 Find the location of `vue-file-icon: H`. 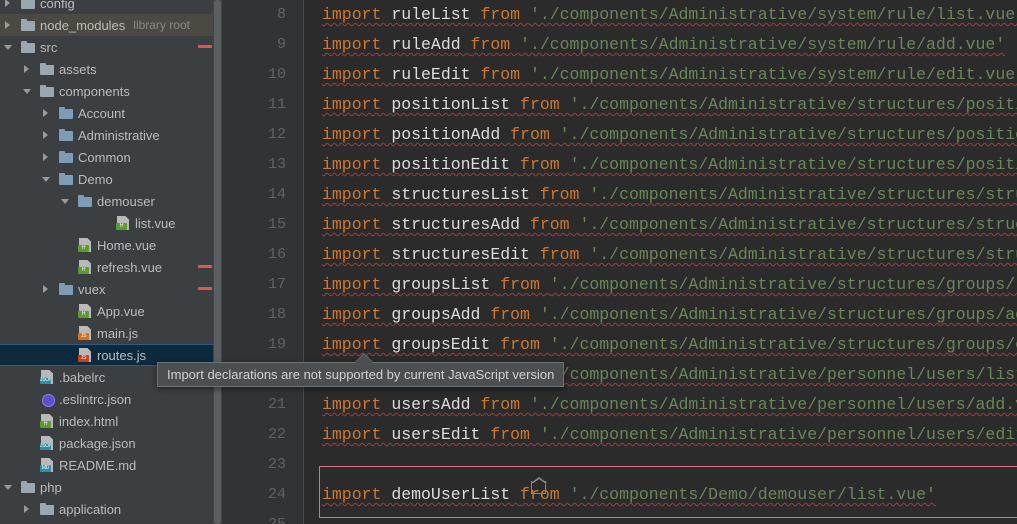

vue-file-icon: H is located at coordinates (85, 311).